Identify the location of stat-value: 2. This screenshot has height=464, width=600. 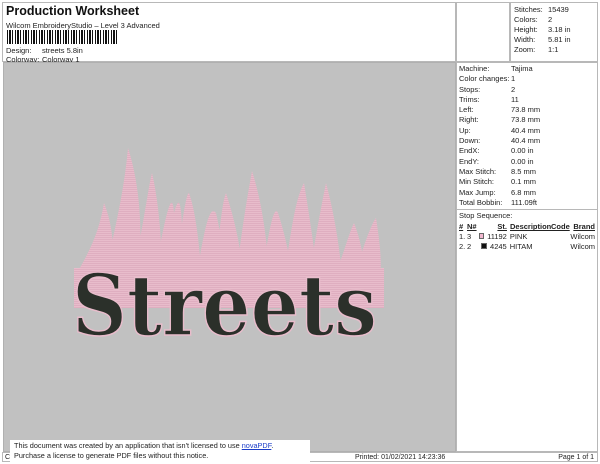
(550, 19).